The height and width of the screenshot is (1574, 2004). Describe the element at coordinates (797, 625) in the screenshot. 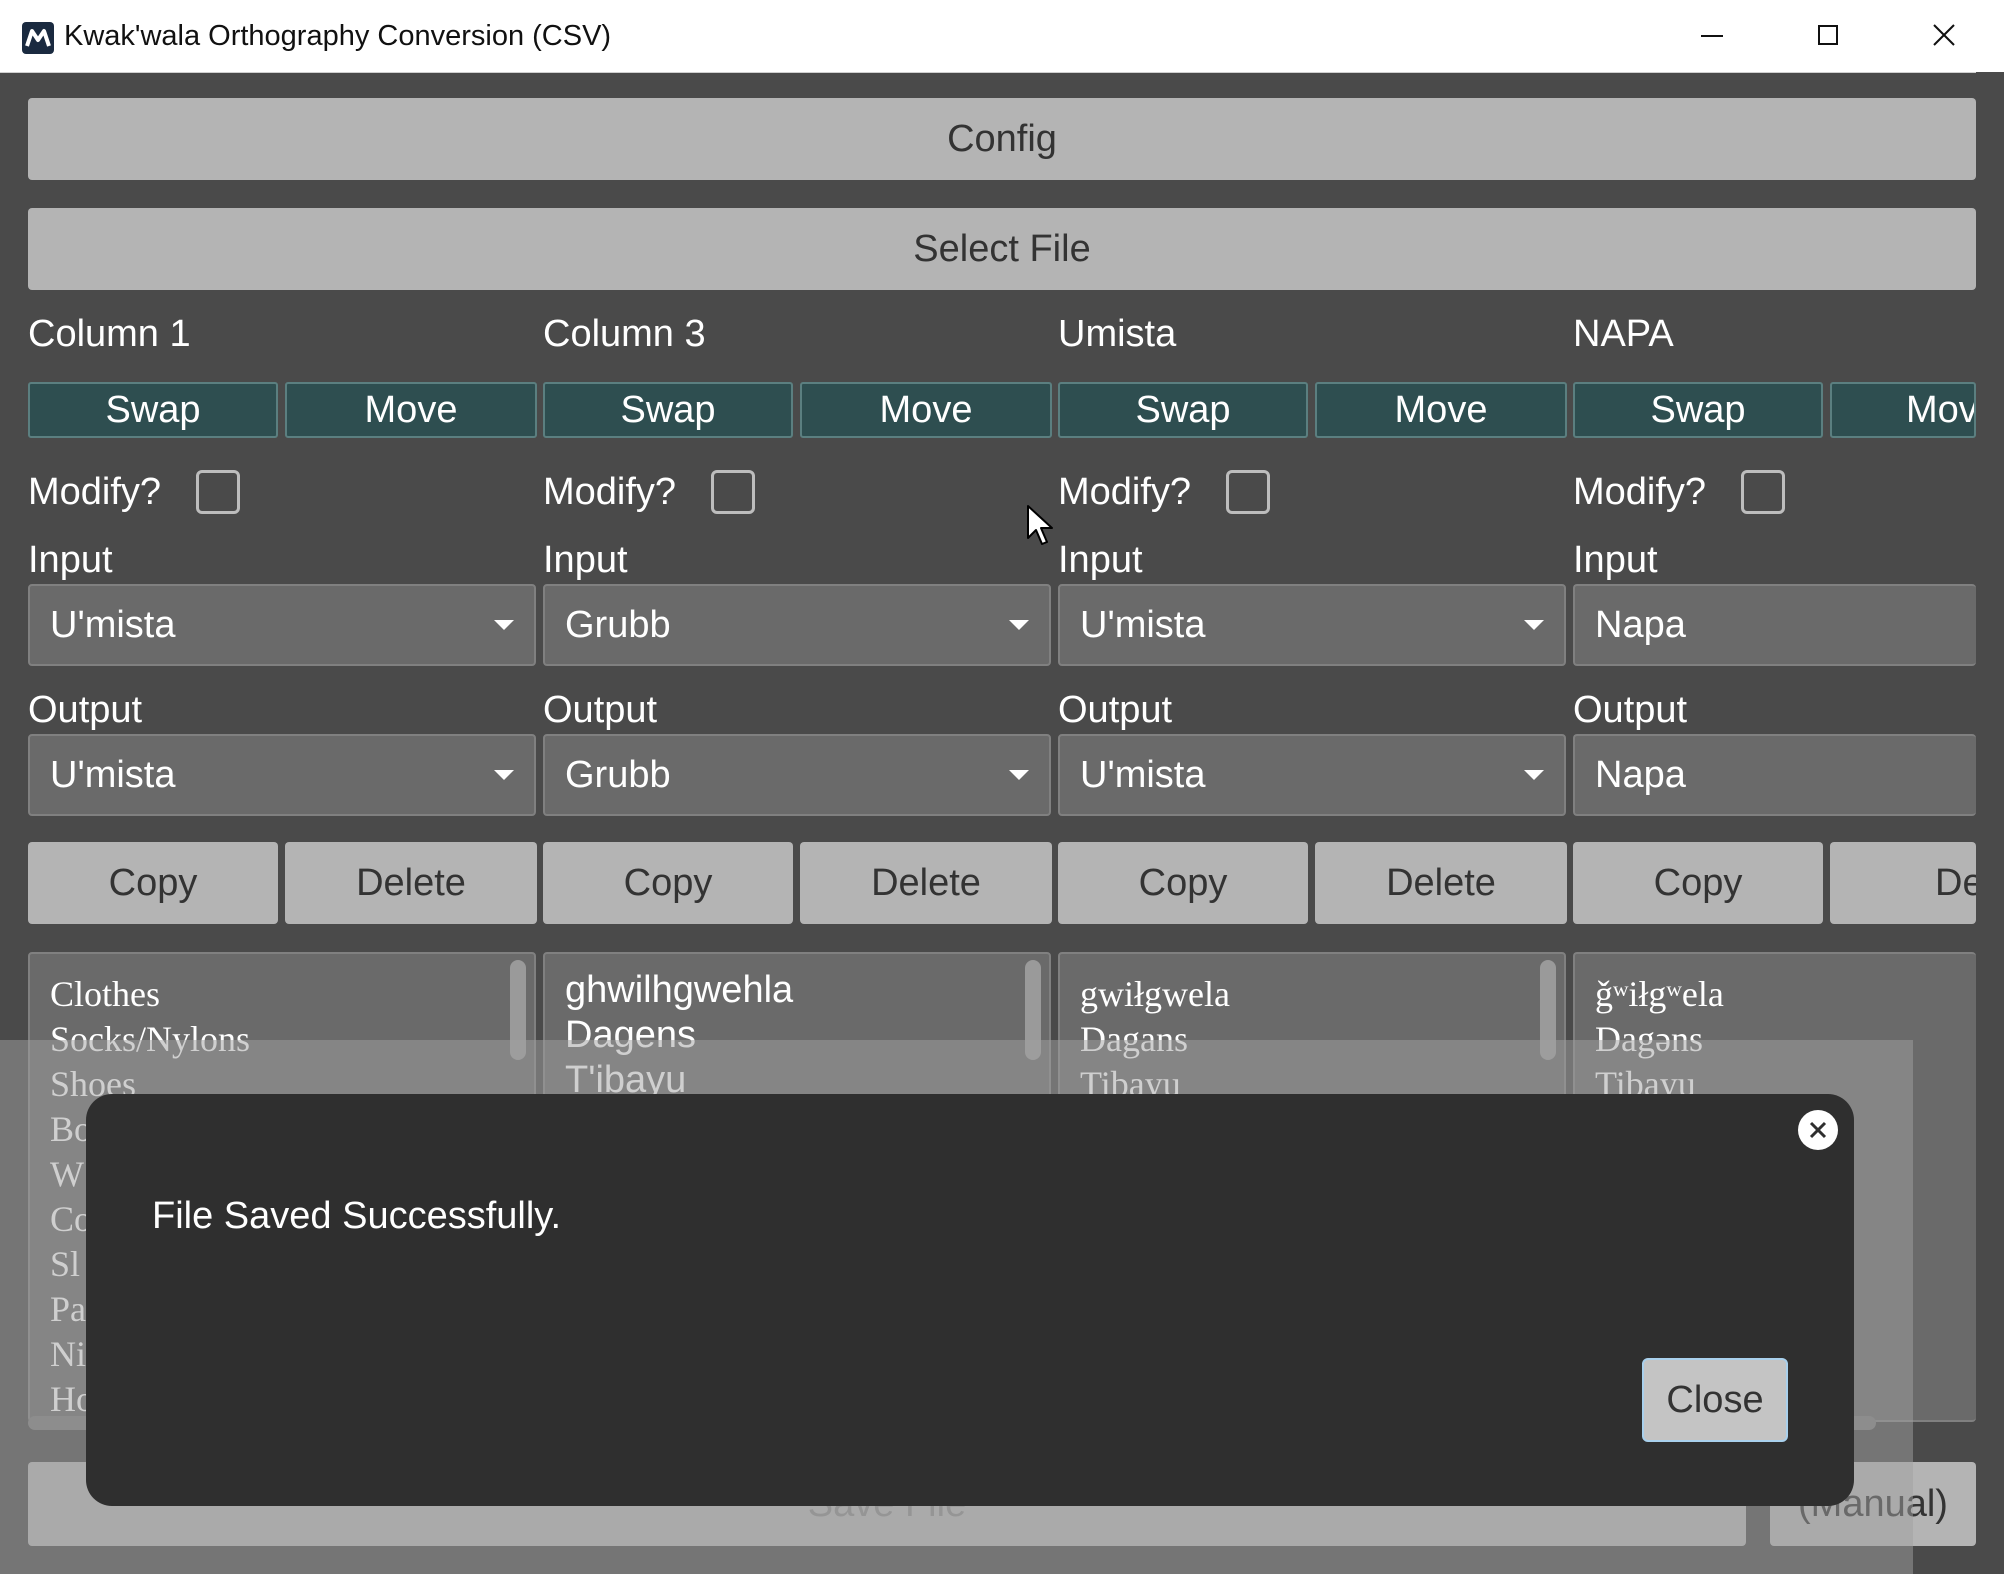

I see `input-select: Grubb` at that location.